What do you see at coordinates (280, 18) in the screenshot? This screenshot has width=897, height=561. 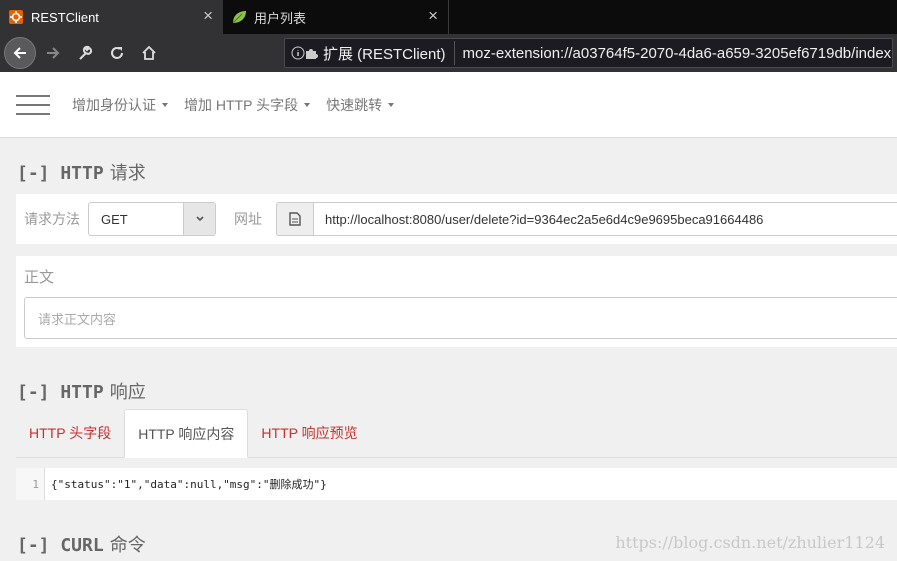 I see `tab-title: 用户列表` at bounding box center [280, 18].